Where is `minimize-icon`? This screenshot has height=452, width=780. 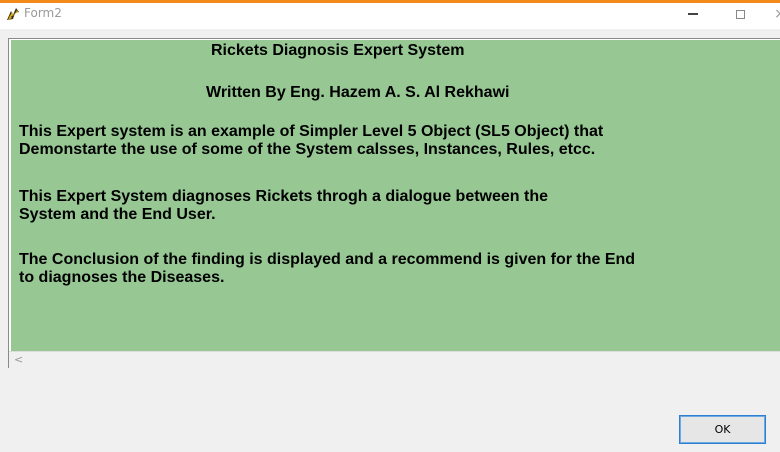
minimize-icon is located at coordinates (693, 14).